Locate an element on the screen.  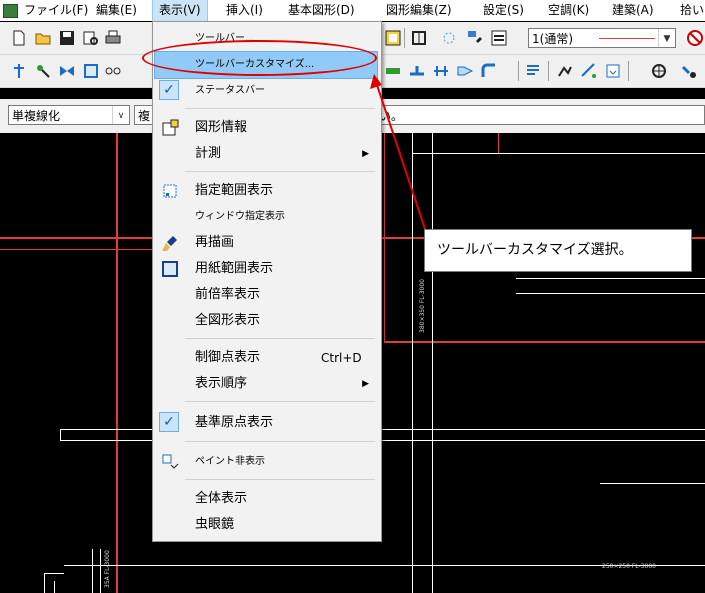
shape-info-icon is located at coordinates (170, 127).